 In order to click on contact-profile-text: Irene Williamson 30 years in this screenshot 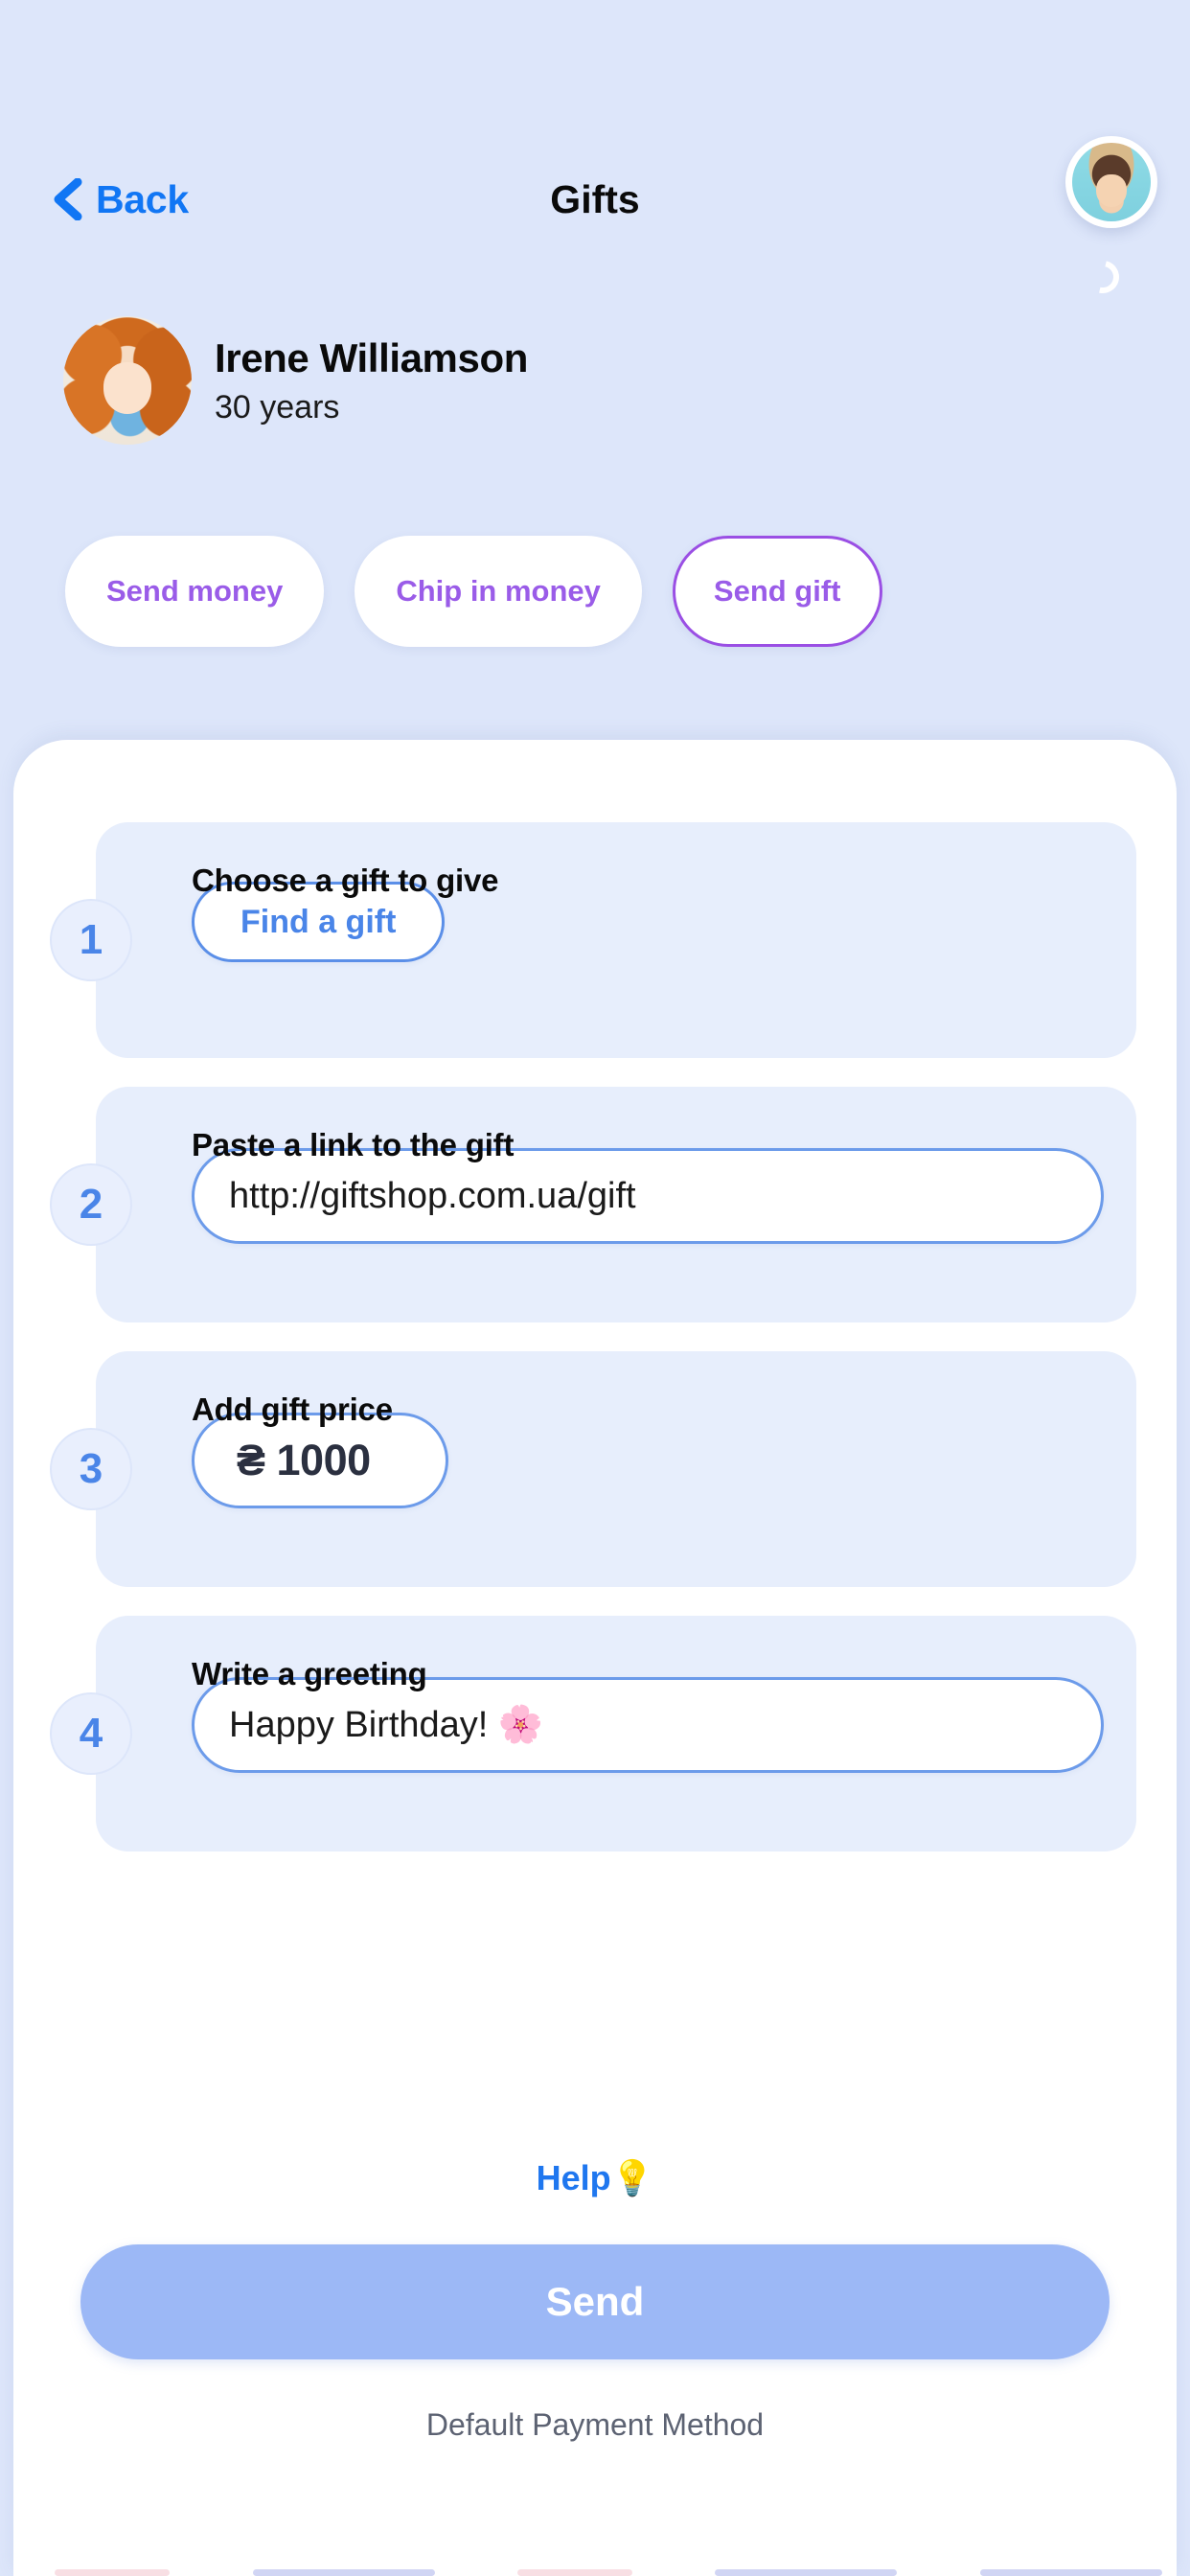, I will do `click(372, 380)`.